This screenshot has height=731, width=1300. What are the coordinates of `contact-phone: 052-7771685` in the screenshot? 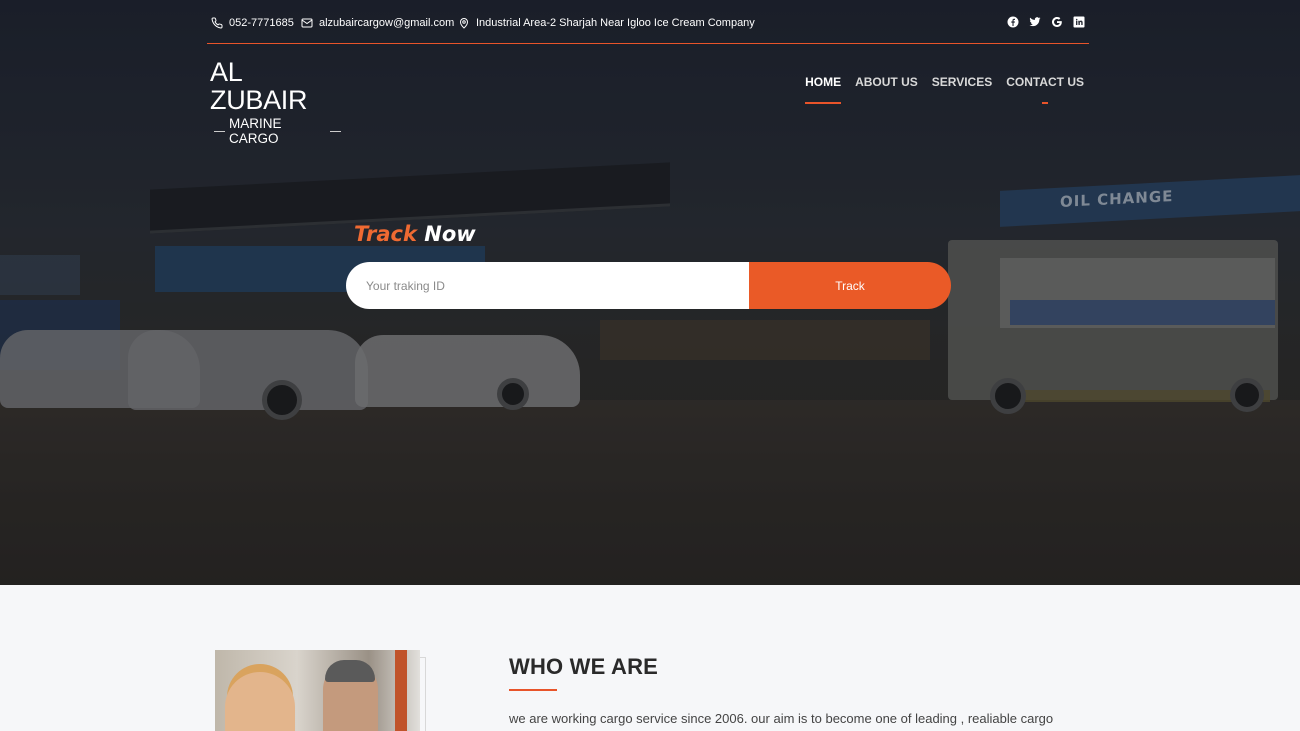 It's located at (252, 23).